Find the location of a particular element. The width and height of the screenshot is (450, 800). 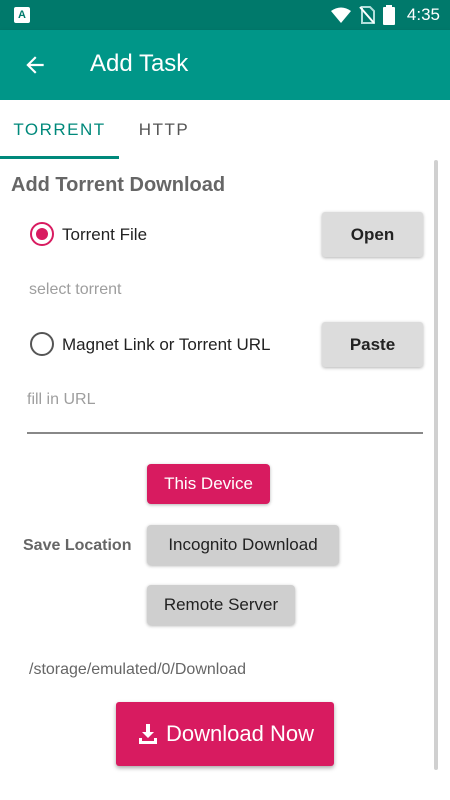

this-device-button: This Device is located at coordinates (208, 484).